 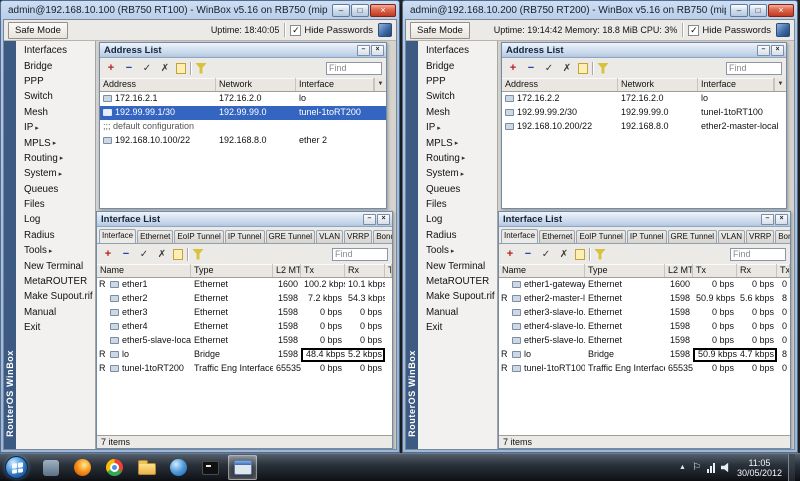 I want to click on sidebar-item-files: Files, so click(x=457, y=204).